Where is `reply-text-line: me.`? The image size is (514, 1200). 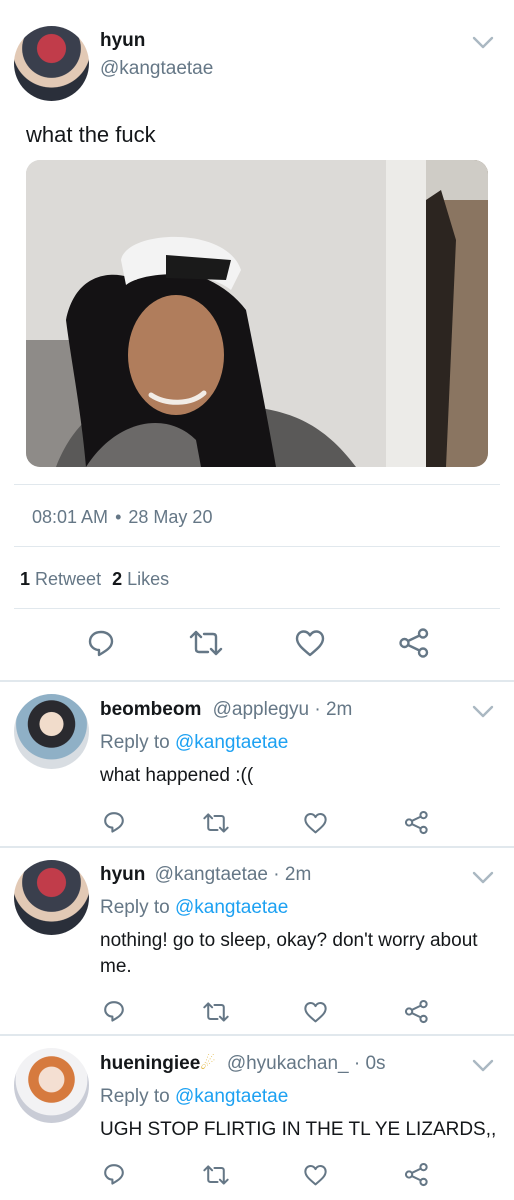
reply-text-line: me. is located at coordinates (116, 966).